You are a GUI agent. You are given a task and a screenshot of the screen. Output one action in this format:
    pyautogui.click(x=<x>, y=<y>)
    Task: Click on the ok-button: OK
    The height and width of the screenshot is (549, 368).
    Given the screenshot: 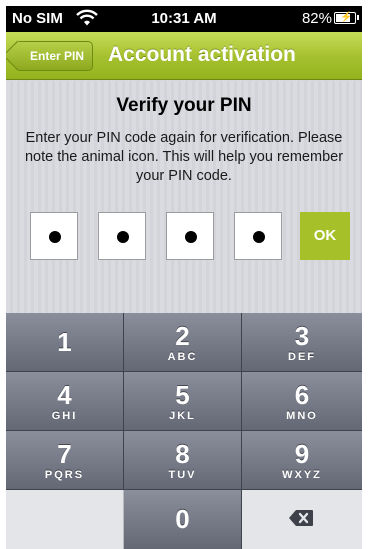 What is the action you would take?
    pyautogui.click(x=325, y=236)
    